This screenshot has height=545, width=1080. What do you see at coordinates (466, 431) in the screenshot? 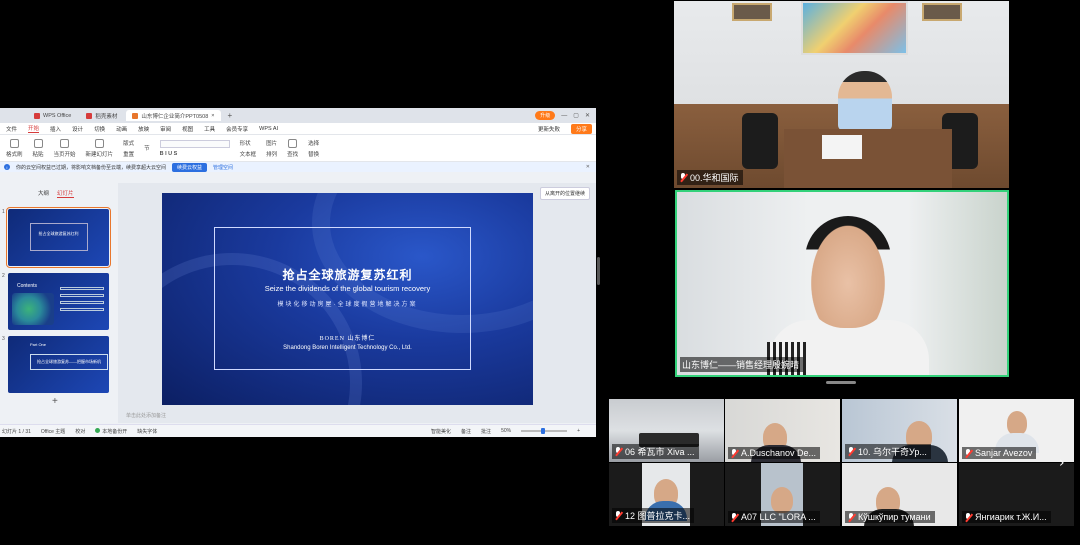
I see `notes-toggle: 备注` at bounding box center [466, 431].